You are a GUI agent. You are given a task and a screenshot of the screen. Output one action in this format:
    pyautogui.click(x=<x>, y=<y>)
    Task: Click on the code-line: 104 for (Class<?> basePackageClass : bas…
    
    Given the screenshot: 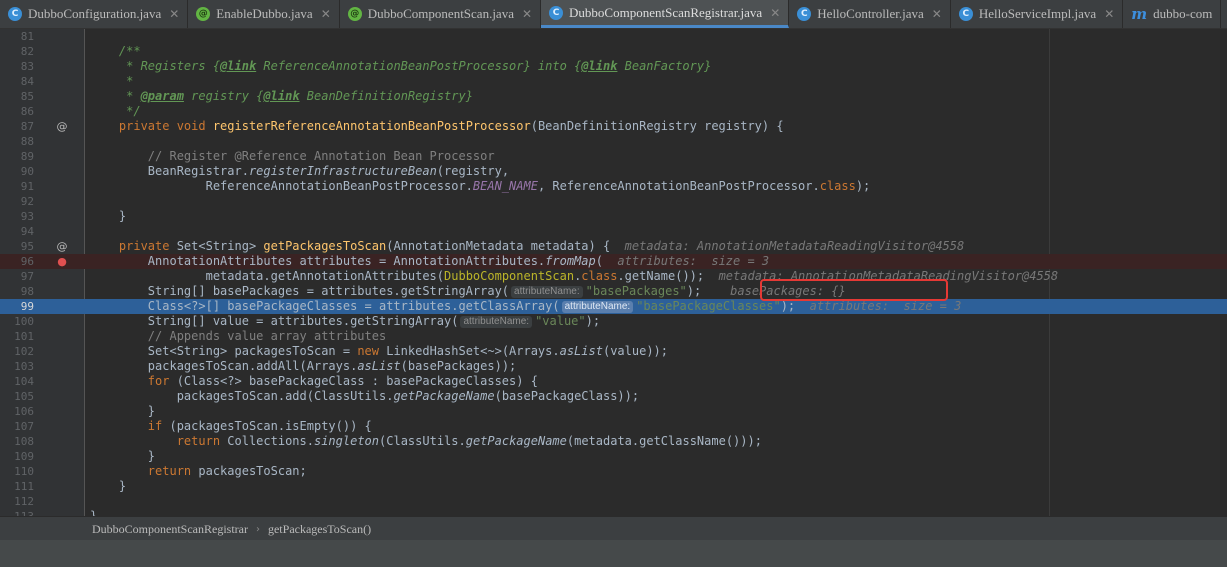 What is the action you would take?
    pyautogui.click(x=613, y=381)
    